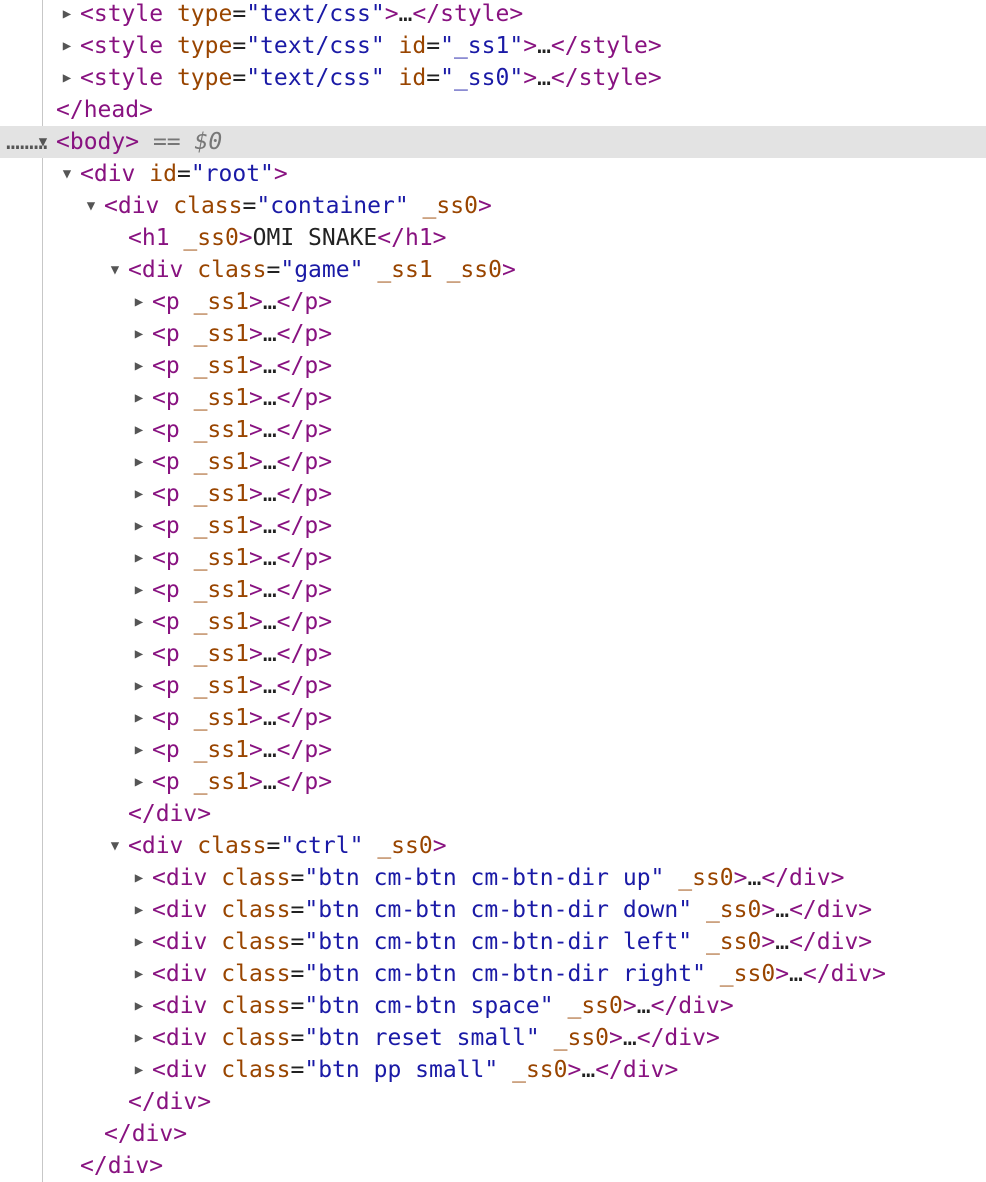  What do you see at coordinates (595, 1006) in the screenshot?
I see `attribute-name: _ss0` at bounding box center [595, 1006].